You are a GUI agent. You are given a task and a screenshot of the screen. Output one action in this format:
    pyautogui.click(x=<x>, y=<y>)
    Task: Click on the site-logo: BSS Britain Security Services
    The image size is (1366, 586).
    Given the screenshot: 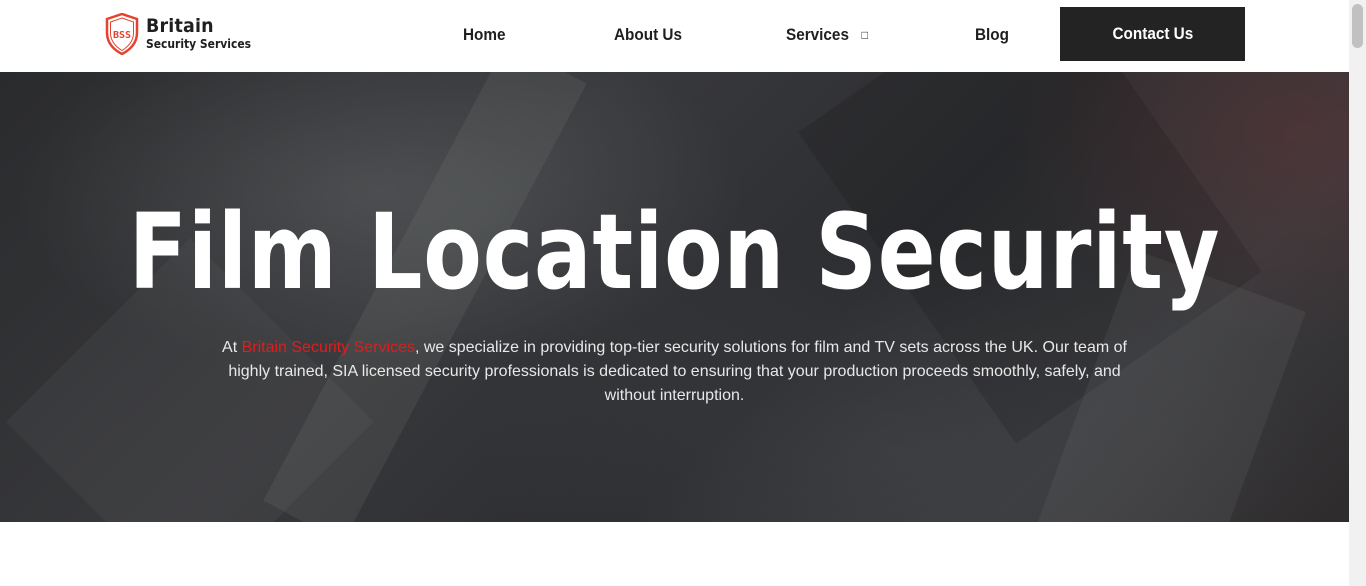 What is the action you would take?
    pyautogui.click(x=186, y=34)
    